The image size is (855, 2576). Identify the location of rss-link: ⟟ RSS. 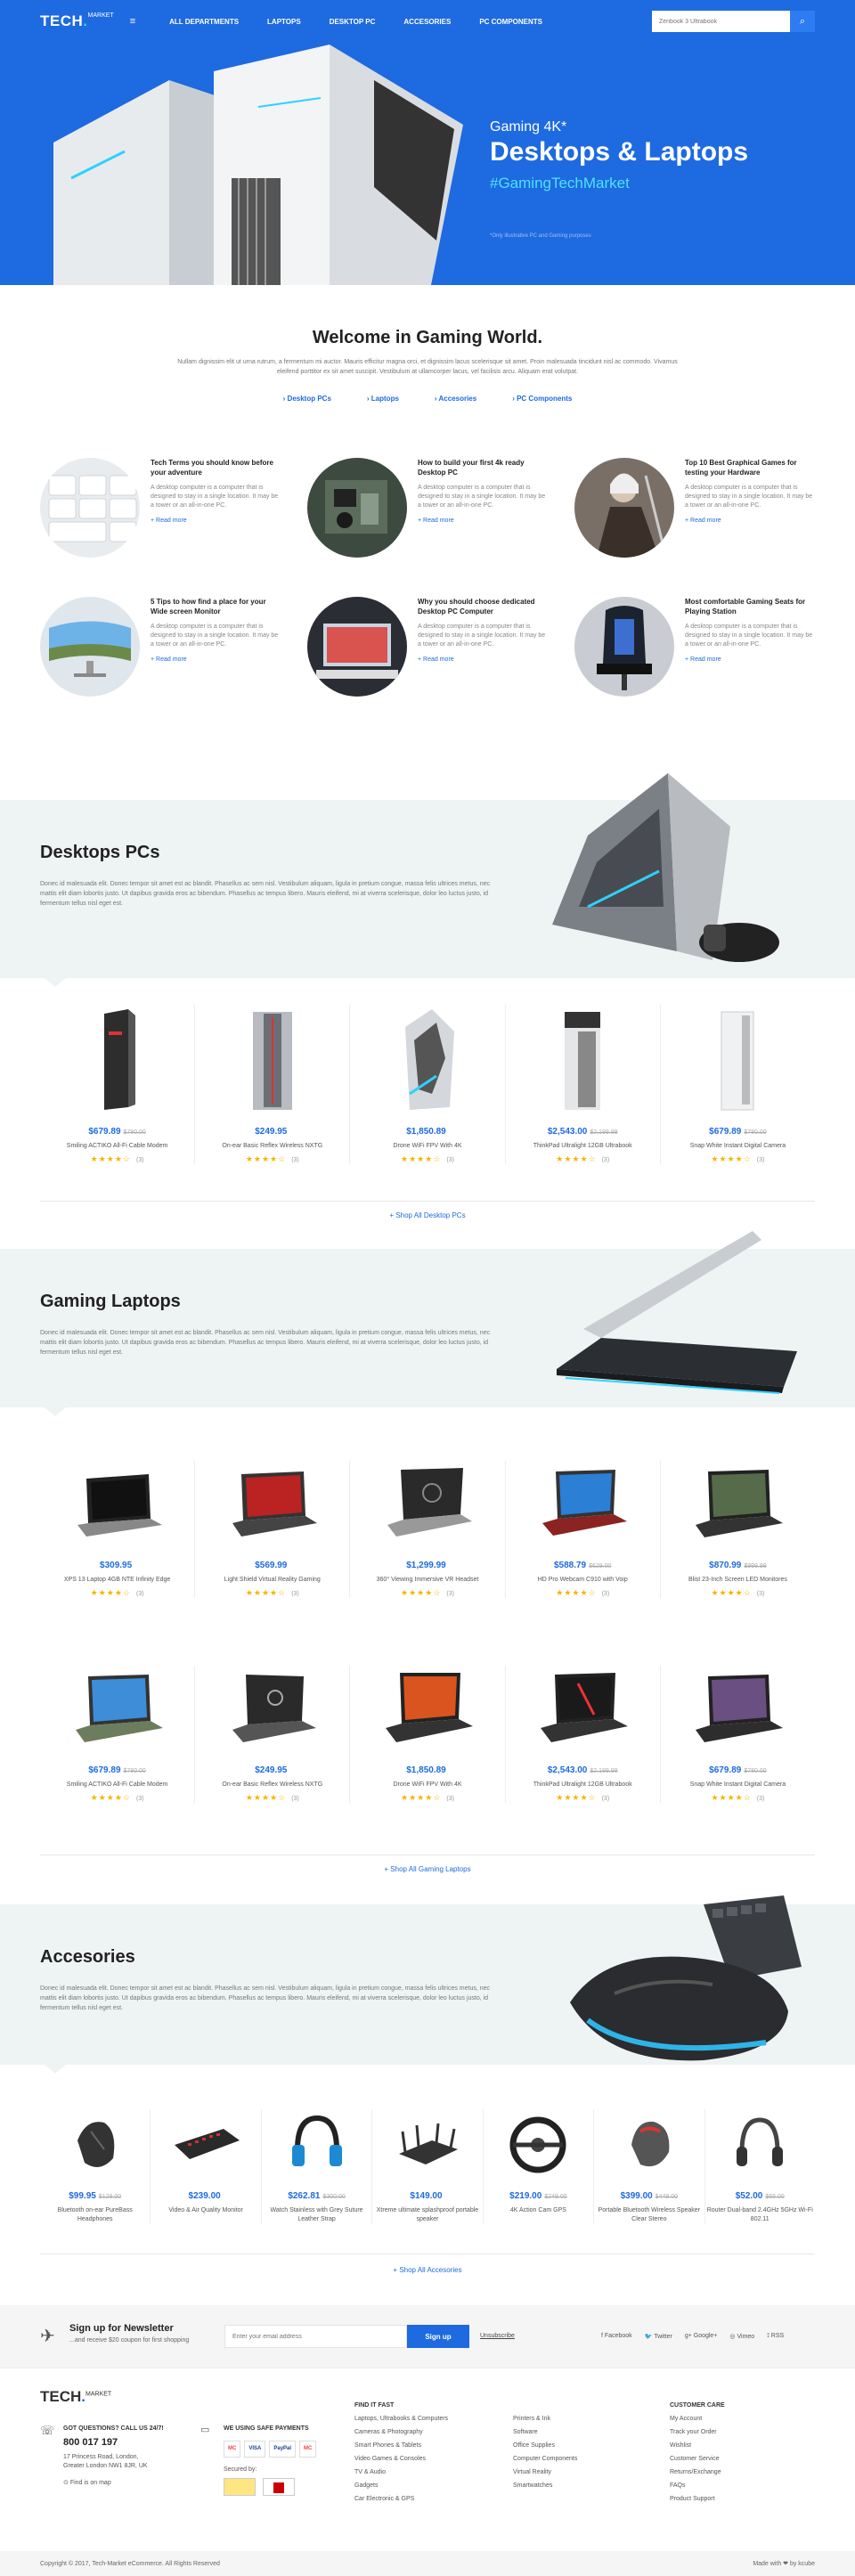
(775, 2336).